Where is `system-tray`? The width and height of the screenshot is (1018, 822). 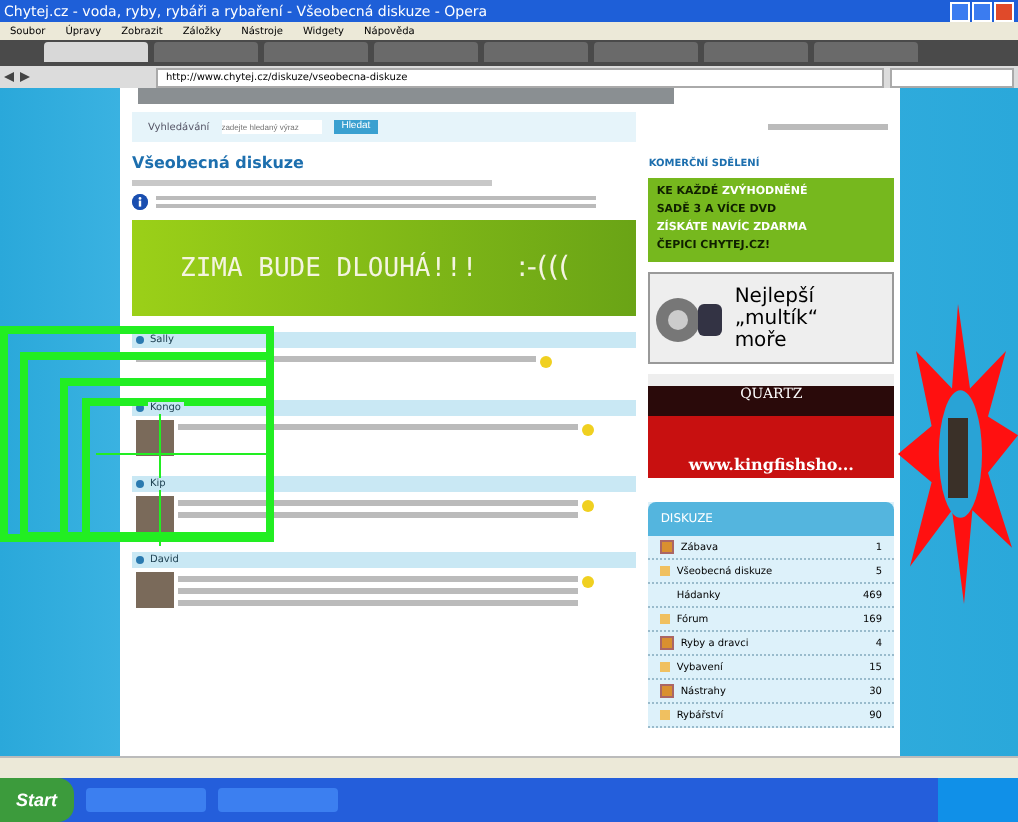
system-tray is located at coordinates (978, 800).